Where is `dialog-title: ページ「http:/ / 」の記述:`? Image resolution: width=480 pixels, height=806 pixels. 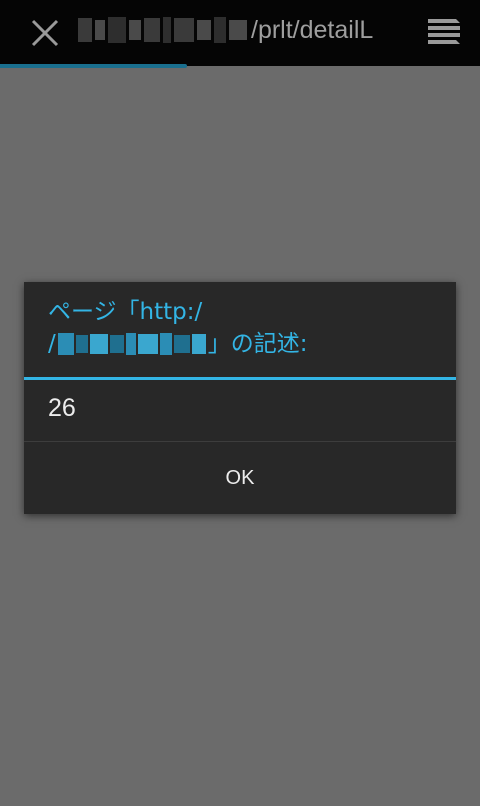
dialog-title: ページ「http:/ / 」の記述: is located at coordinates (248, 328).